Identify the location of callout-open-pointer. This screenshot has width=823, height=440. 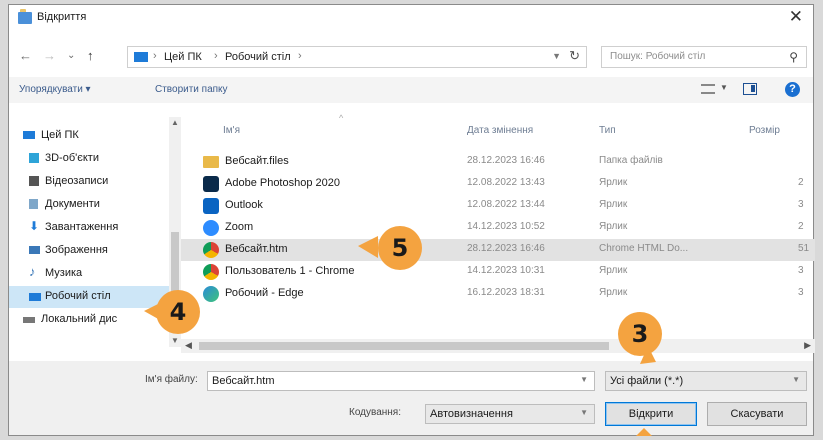
(644, 432).